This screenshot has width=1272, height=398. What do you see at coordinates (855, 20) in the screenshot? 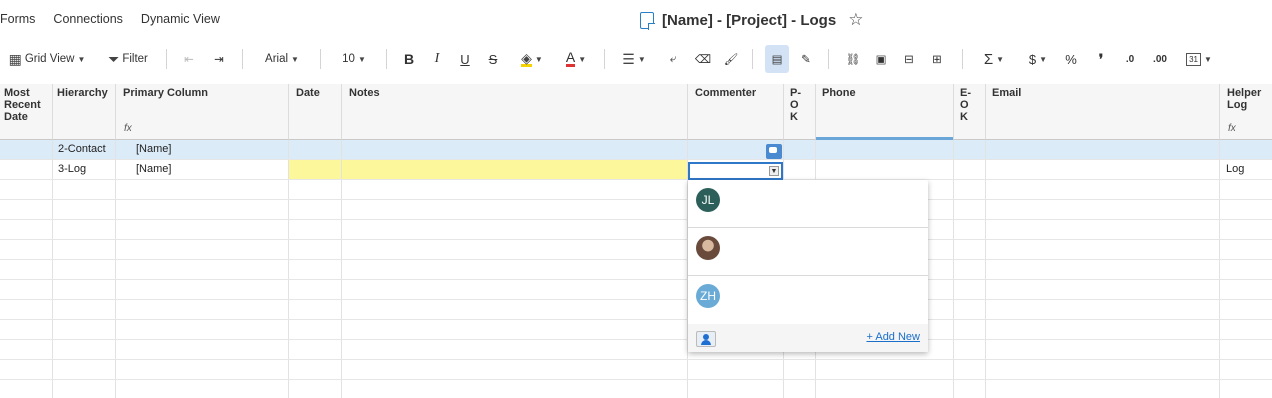
I see `star-icon: ☆` at bounding box center [855, 20].